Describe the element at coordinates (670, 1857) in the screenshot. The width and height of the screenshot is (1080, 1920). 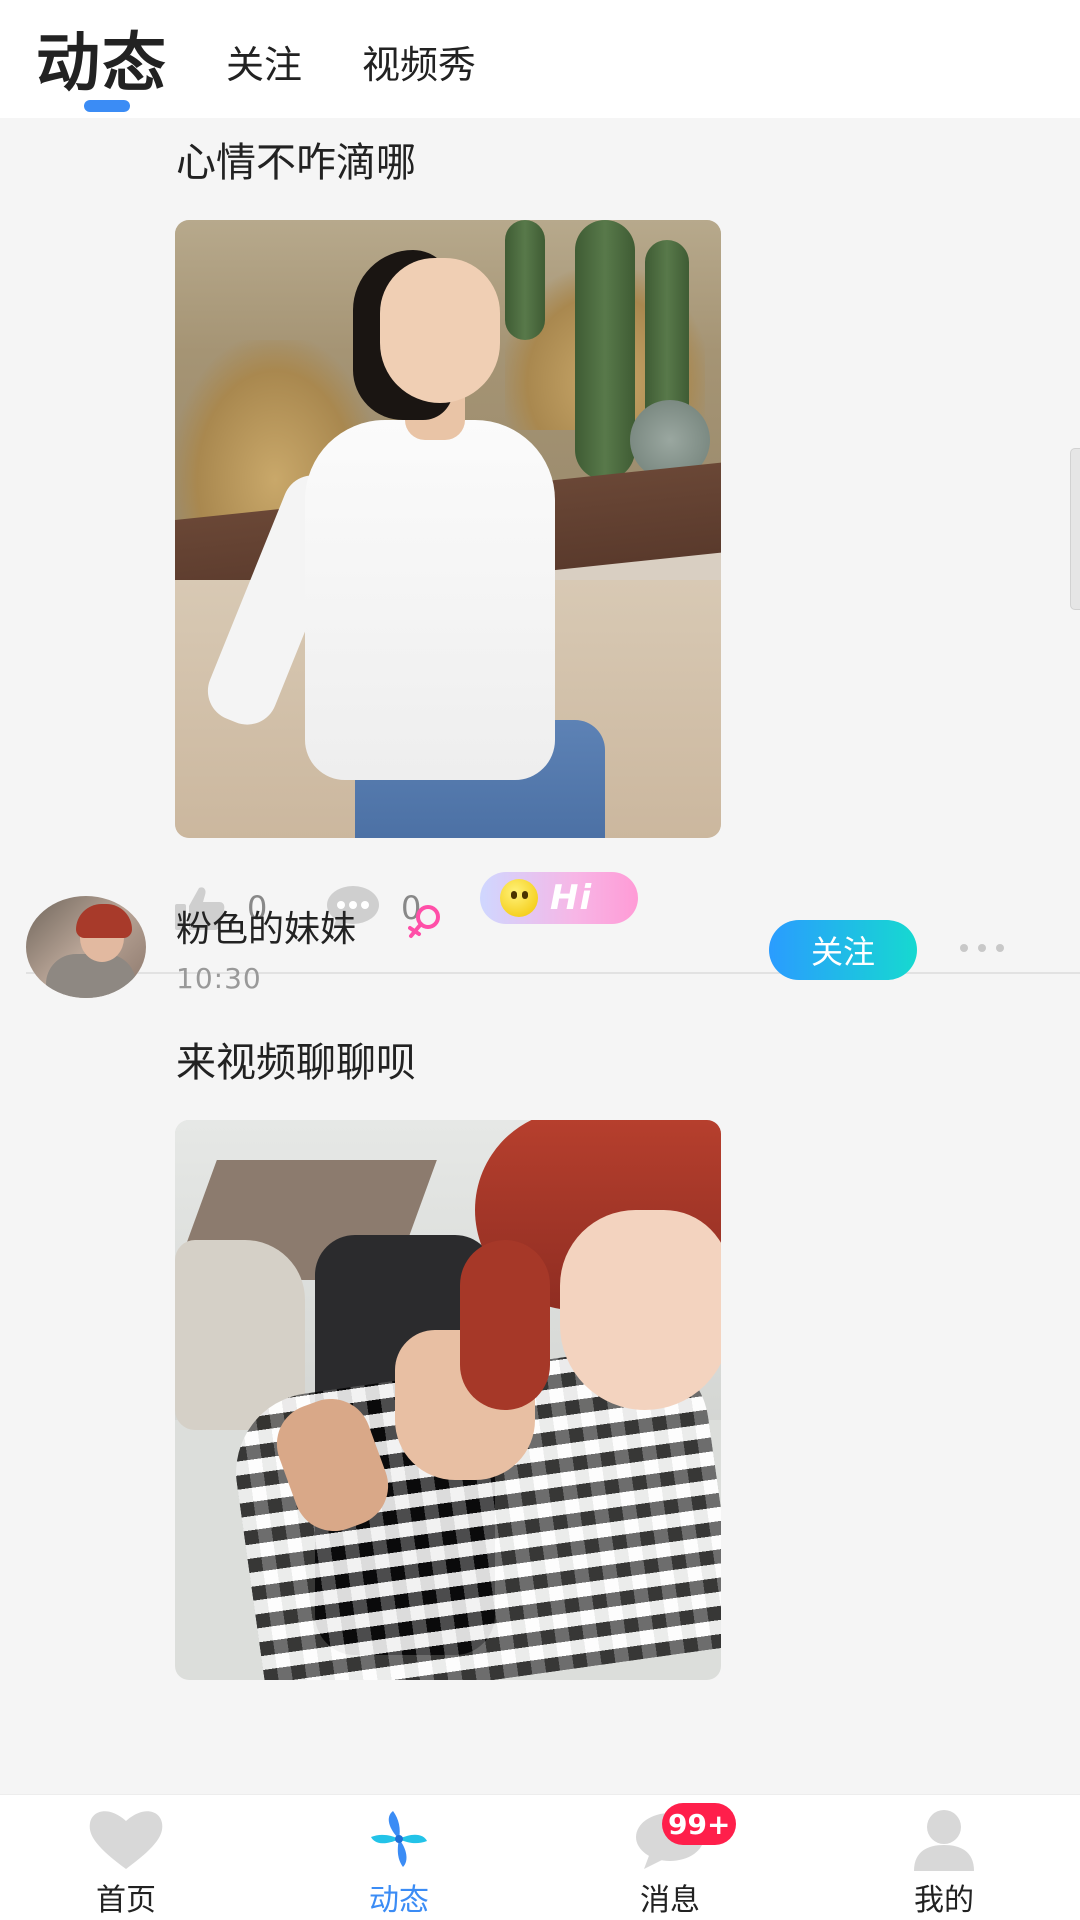
I see `nav-item-messages: 99+ 消息` at that location.